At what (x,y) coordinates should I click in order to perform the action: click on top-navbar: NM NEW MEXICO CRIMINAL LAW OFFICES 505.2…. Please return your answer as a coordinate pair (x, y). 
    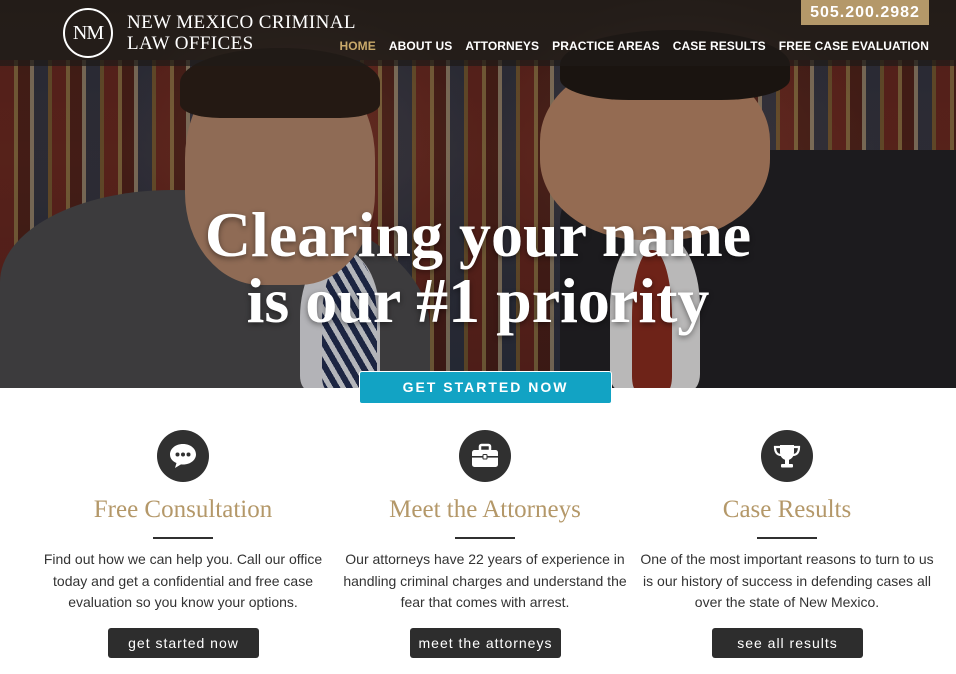
    Looking at the image, I should click on (478, 33).